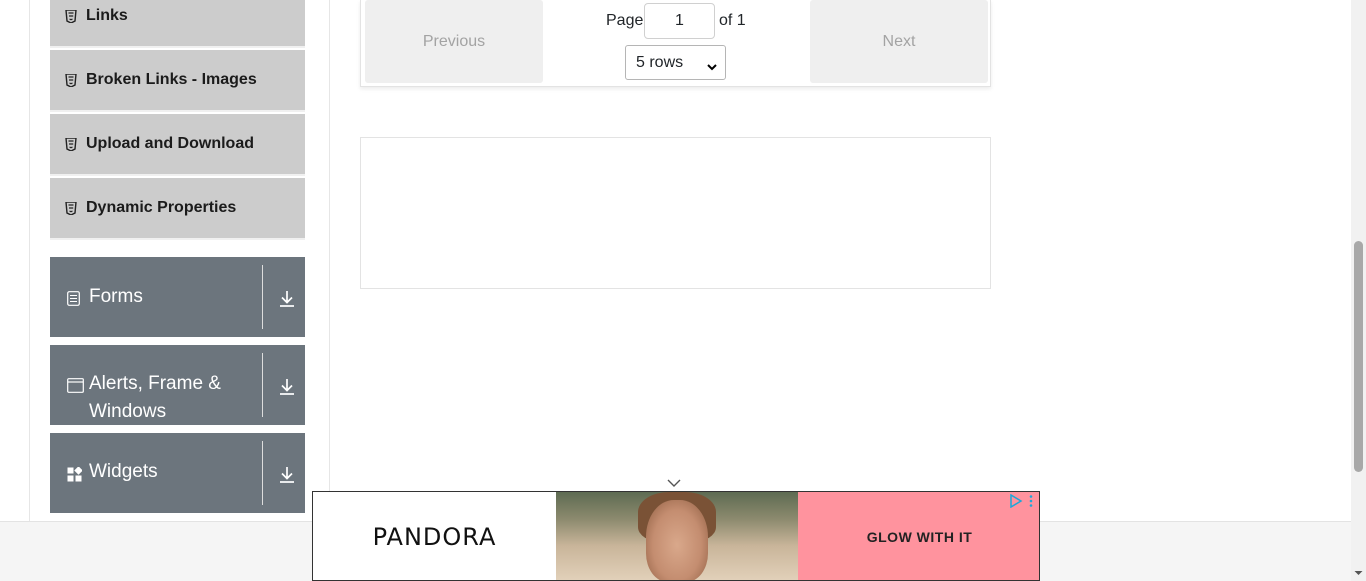  Describe the element at coordinates (155, 398) in the screenshot. I see `sidebar-group-label: Alerts, Frame & Windows` at that location.